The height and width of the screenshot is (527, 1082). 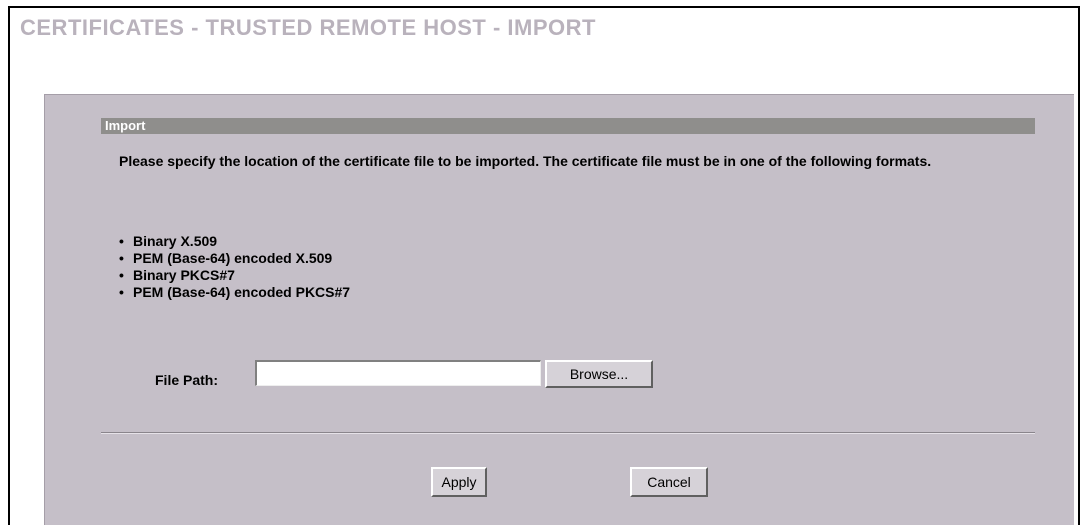 I want to click on format-label: Binary PKCS#7, so click(x=184, y=275).